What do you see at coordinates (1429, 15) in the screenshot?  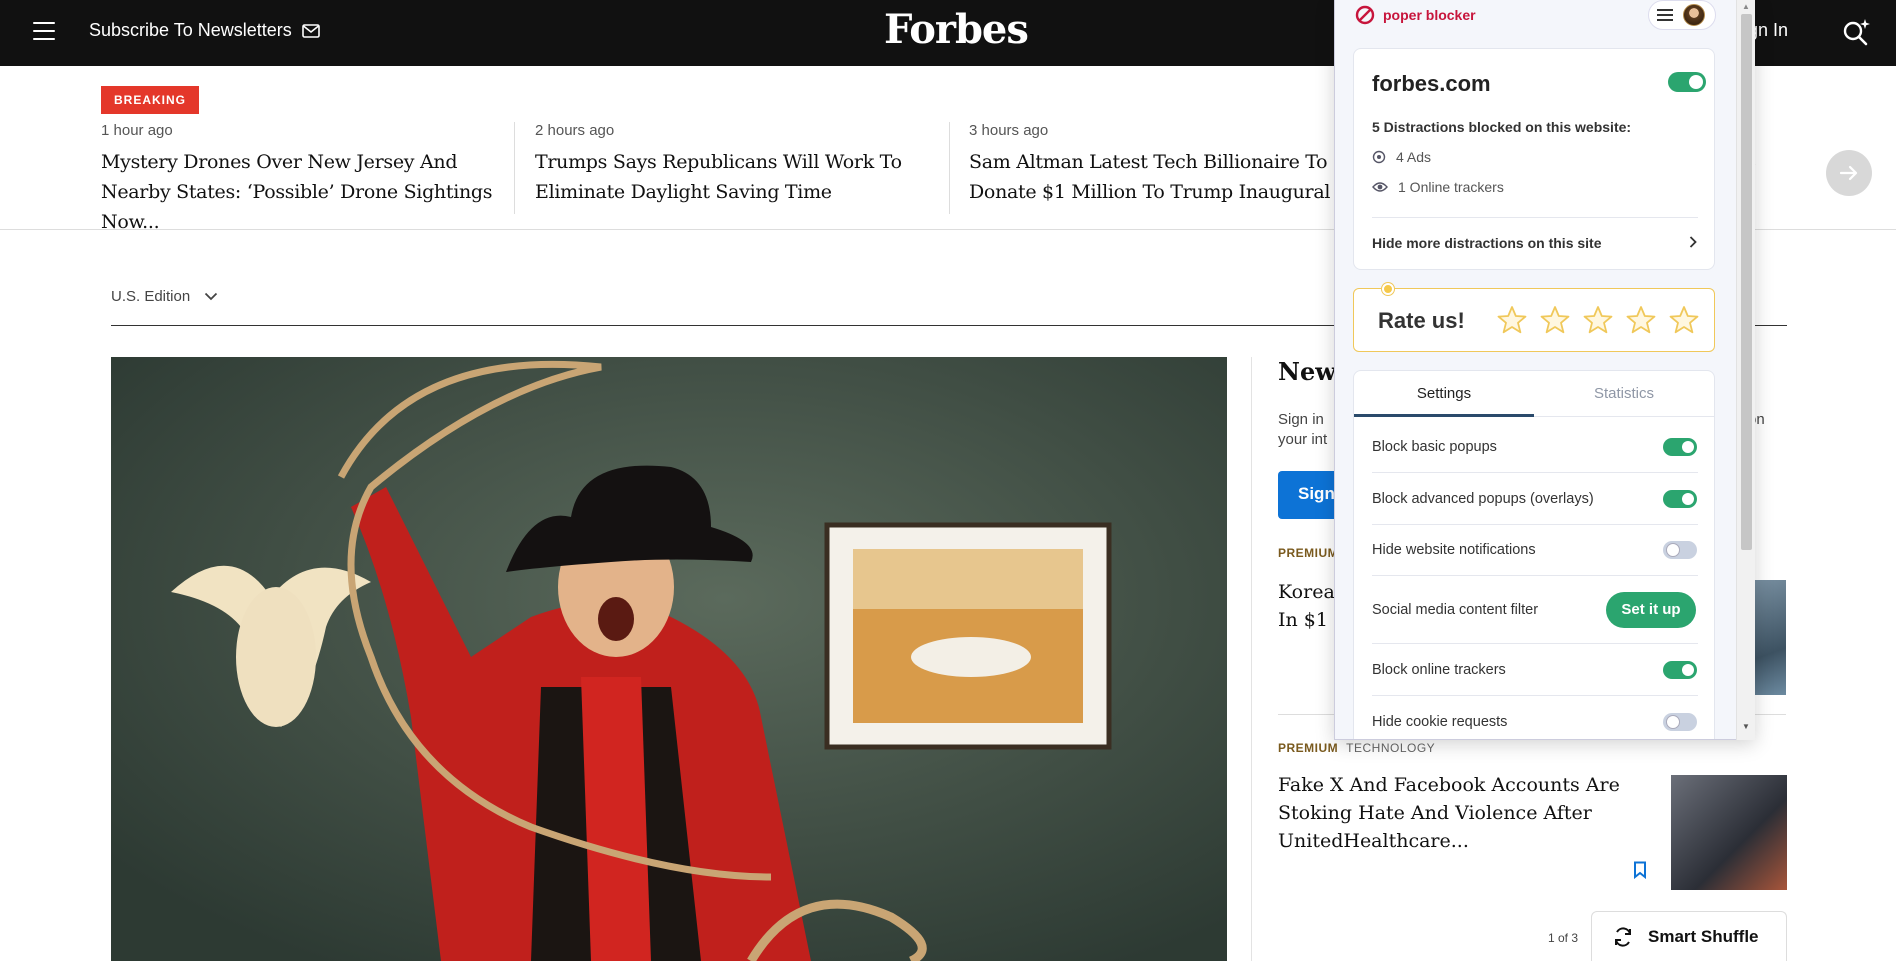 I see `brand-name: poper blocker` at bounding box center [1429, 15].